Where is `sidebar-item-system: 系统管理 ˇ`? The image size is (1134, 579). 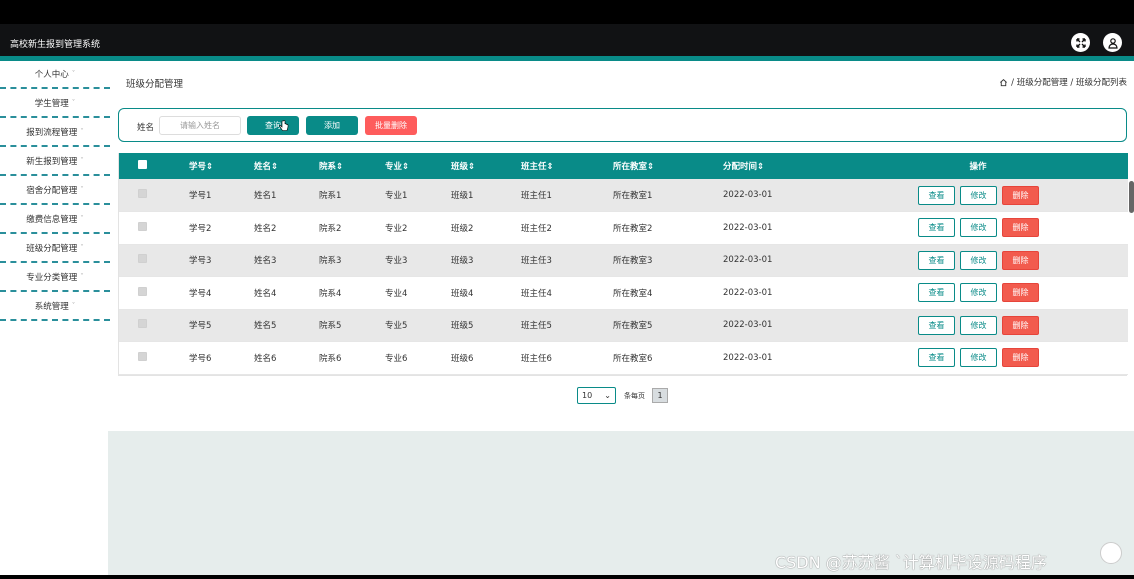
sidebar-item-system: 系统管理 ˇ is located at coordinates (55, 306).